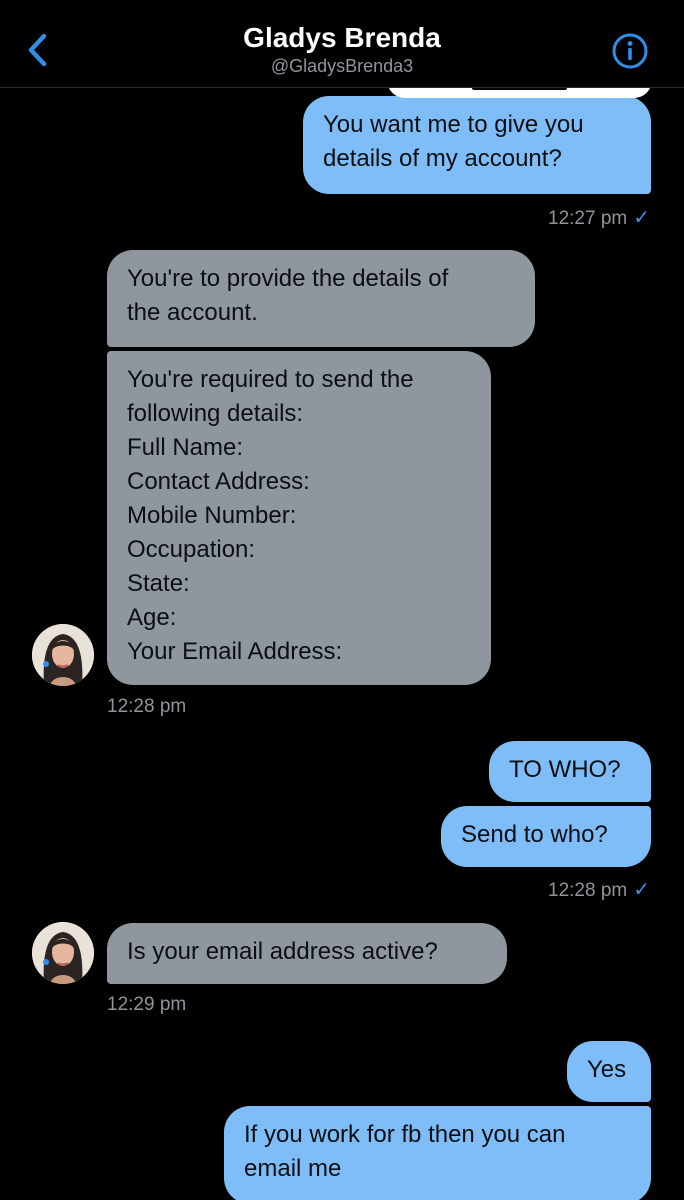 Image resolution: width=684 pixels, height=1200 pixels. Describe the element at coordinates (570, 771) in the screenshot. I see `message-sent: TO WHO?` at that location.